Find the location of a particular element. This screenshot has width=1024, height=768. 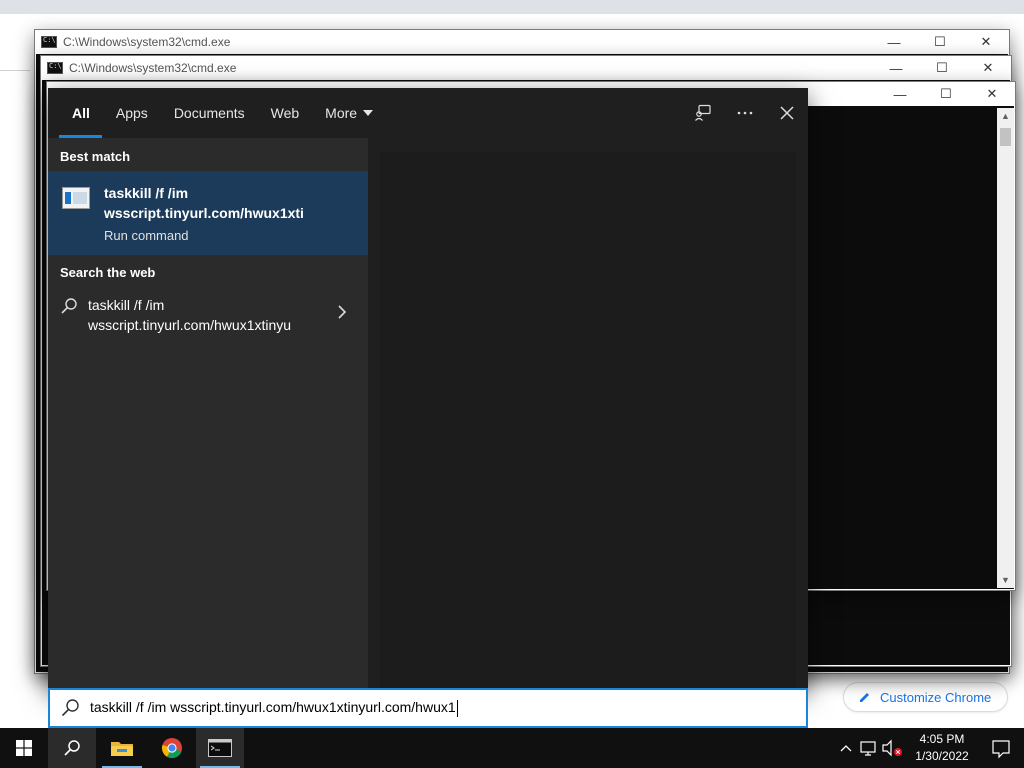

scroll-up-arrow-icon: ▲ is located at coordinates (1005, 116).